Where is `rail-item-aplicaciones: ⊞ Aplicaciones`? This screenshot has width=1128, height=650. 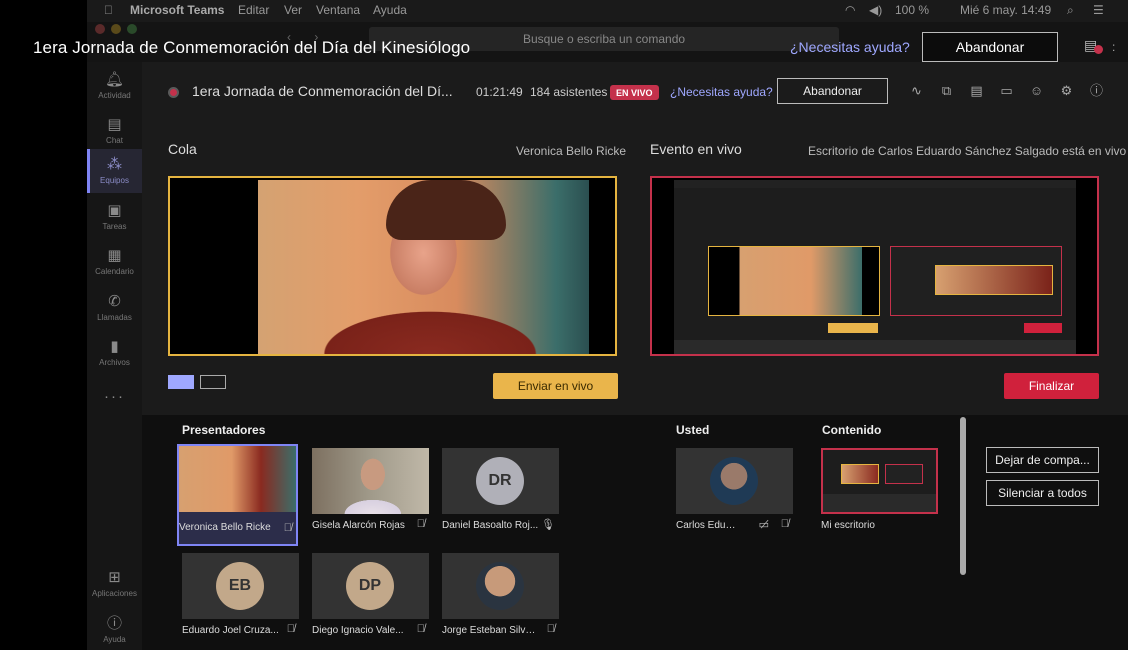 rail-item-aplicaciones: ⊞ Aplicaciones is located at coordinates (114, 584).